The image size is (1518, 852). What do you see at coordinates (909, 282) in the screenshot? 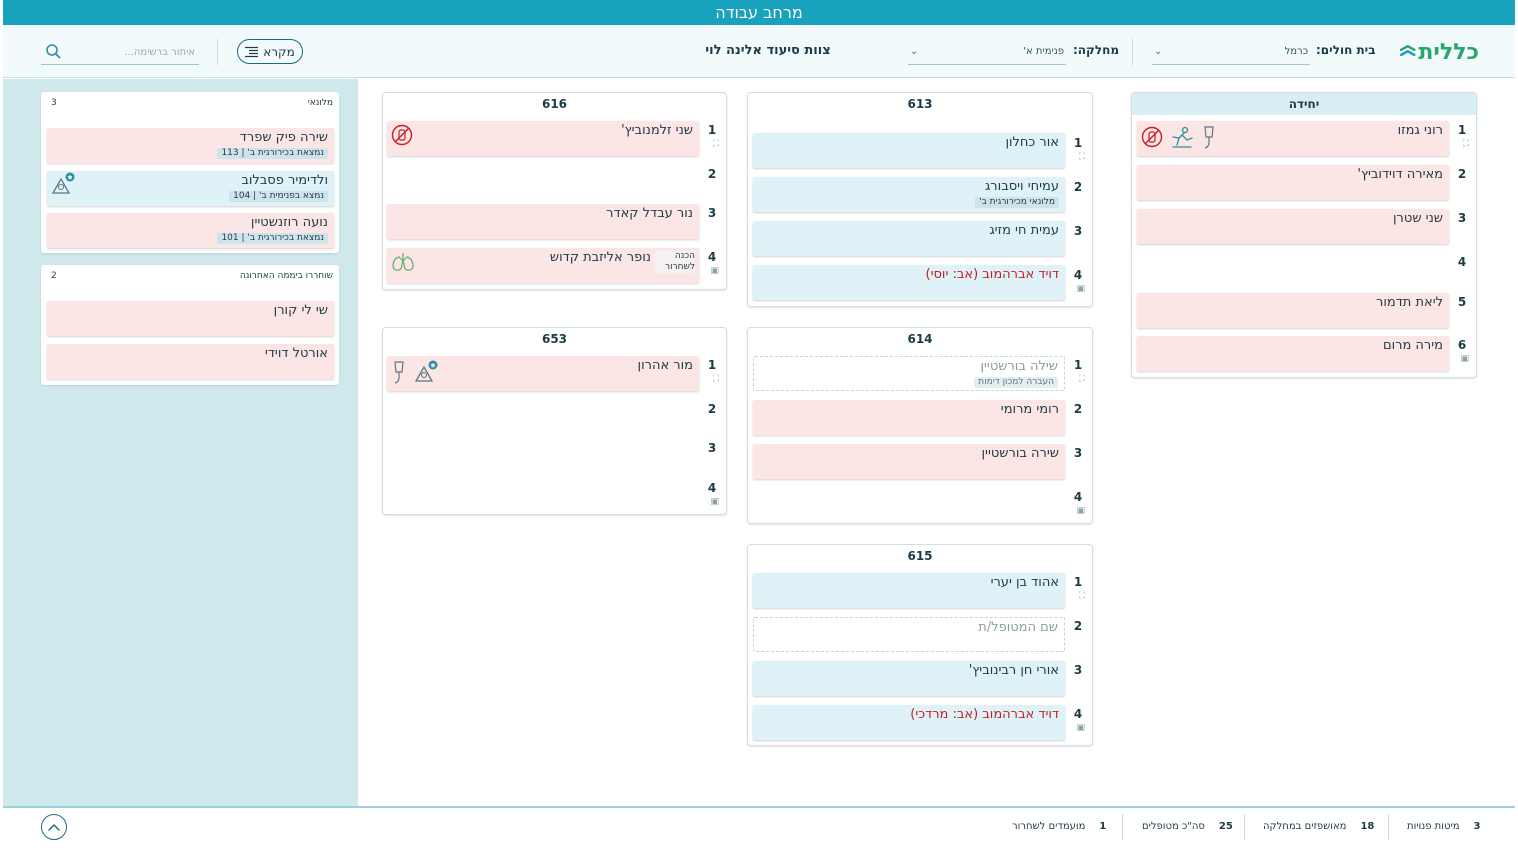
I see `patient-card: דויד אברהמוב (אב: יוסי)` at bounding box center [909, 282].